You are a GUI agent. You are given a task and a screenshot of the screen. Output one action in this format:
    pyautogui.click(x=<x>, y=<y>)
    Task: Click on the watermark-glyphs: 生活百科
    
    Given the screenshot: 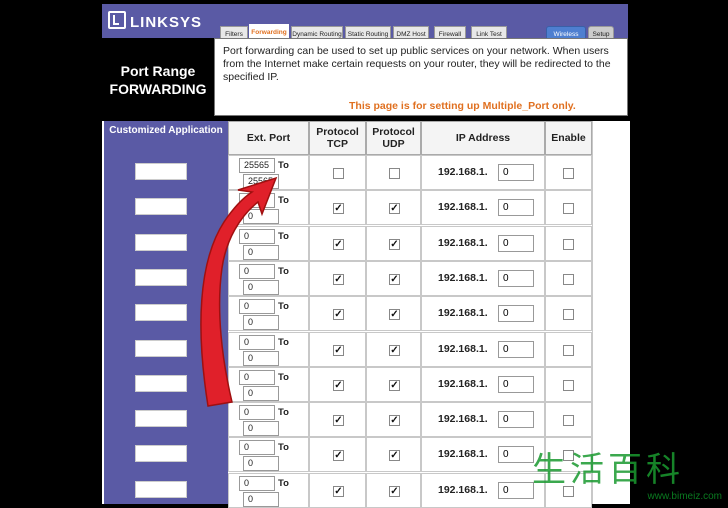 What is the action you would take?
    pyautogui.click(x=608, y=470)
    